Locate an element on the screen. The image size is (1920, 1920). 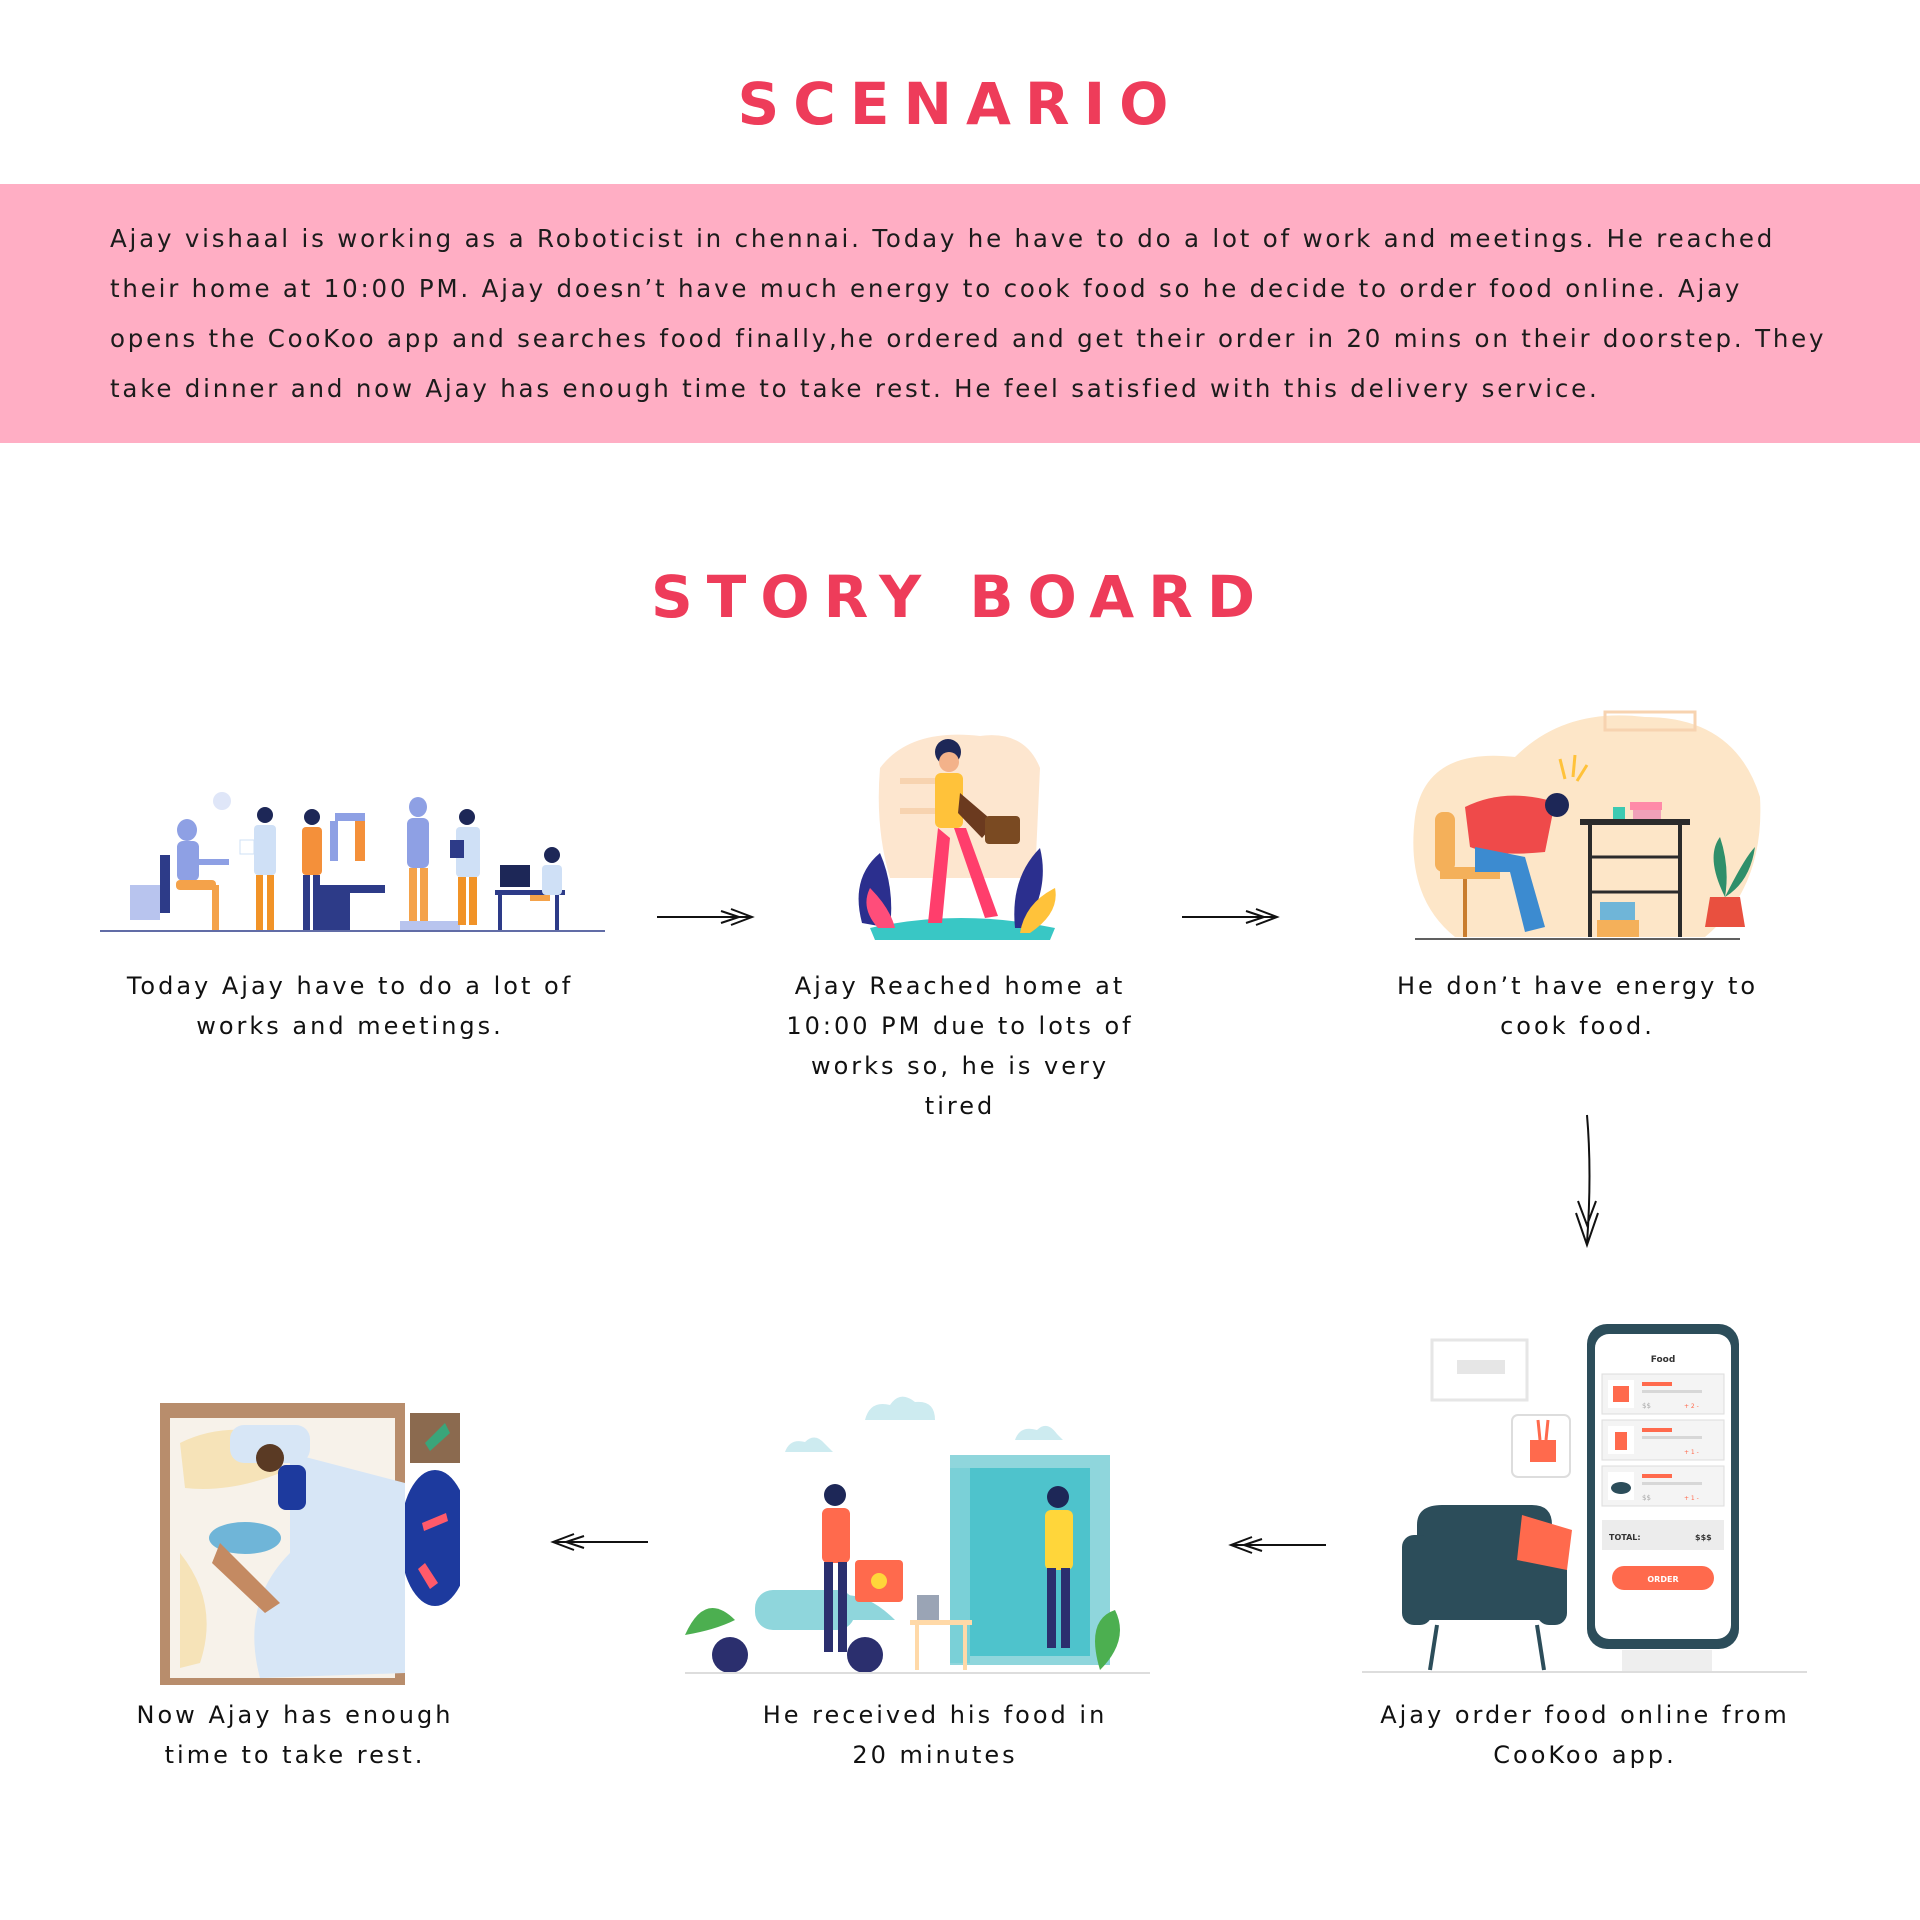
order-button-label: ORDER is located at coordinates (1662, 1579).